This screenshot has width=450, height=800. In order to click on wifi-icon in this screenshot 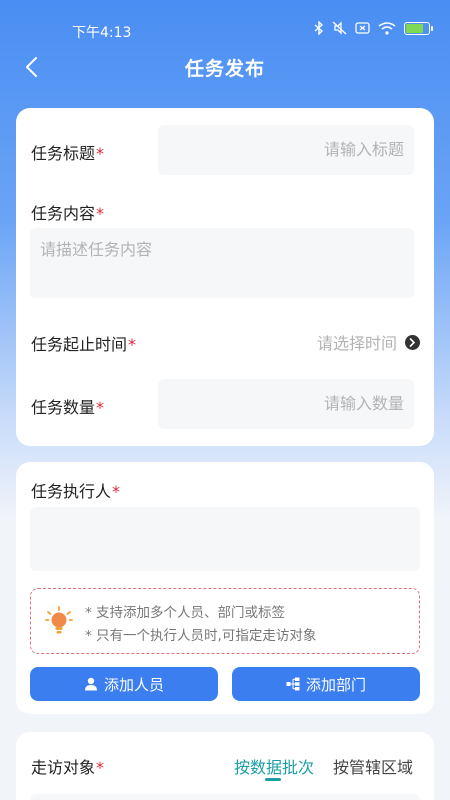, I will do `click(387, 28)`.